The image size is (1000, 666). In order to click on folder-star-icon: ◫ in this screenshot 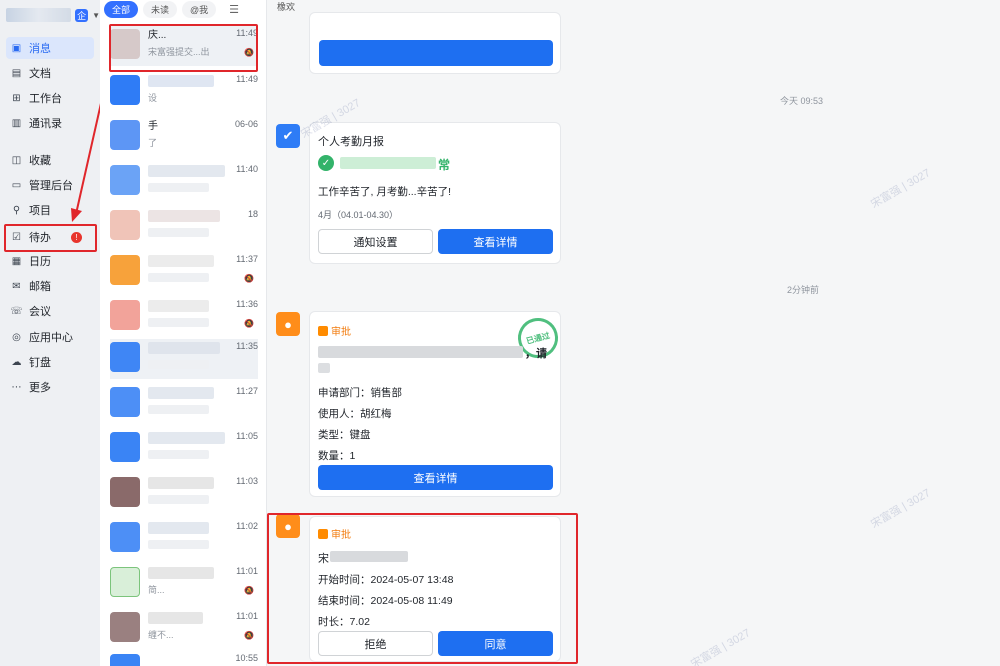, I will do `click(16, 160)`.